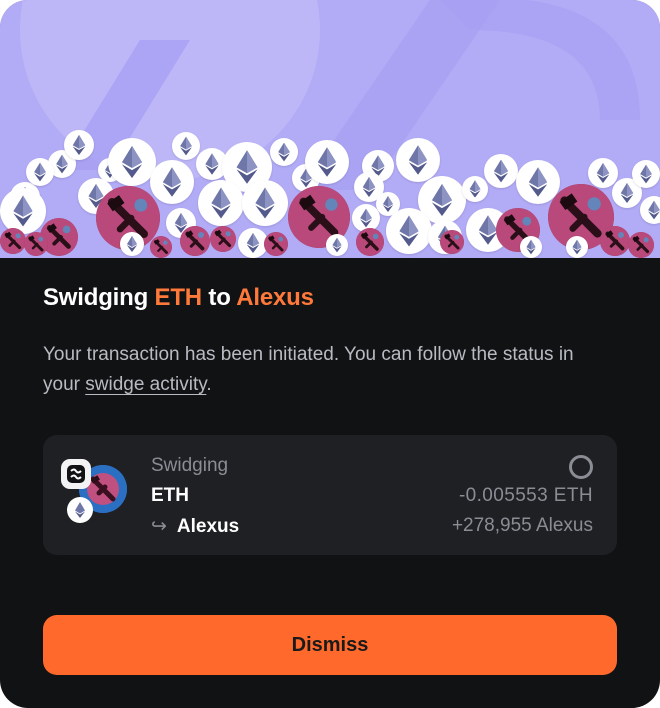 Image resolution: width=660 pixels, height=708 pixels. Describe the element at coordinates (275, 297) in the screenshot. I see `title-to-token: Alexus` at that location.